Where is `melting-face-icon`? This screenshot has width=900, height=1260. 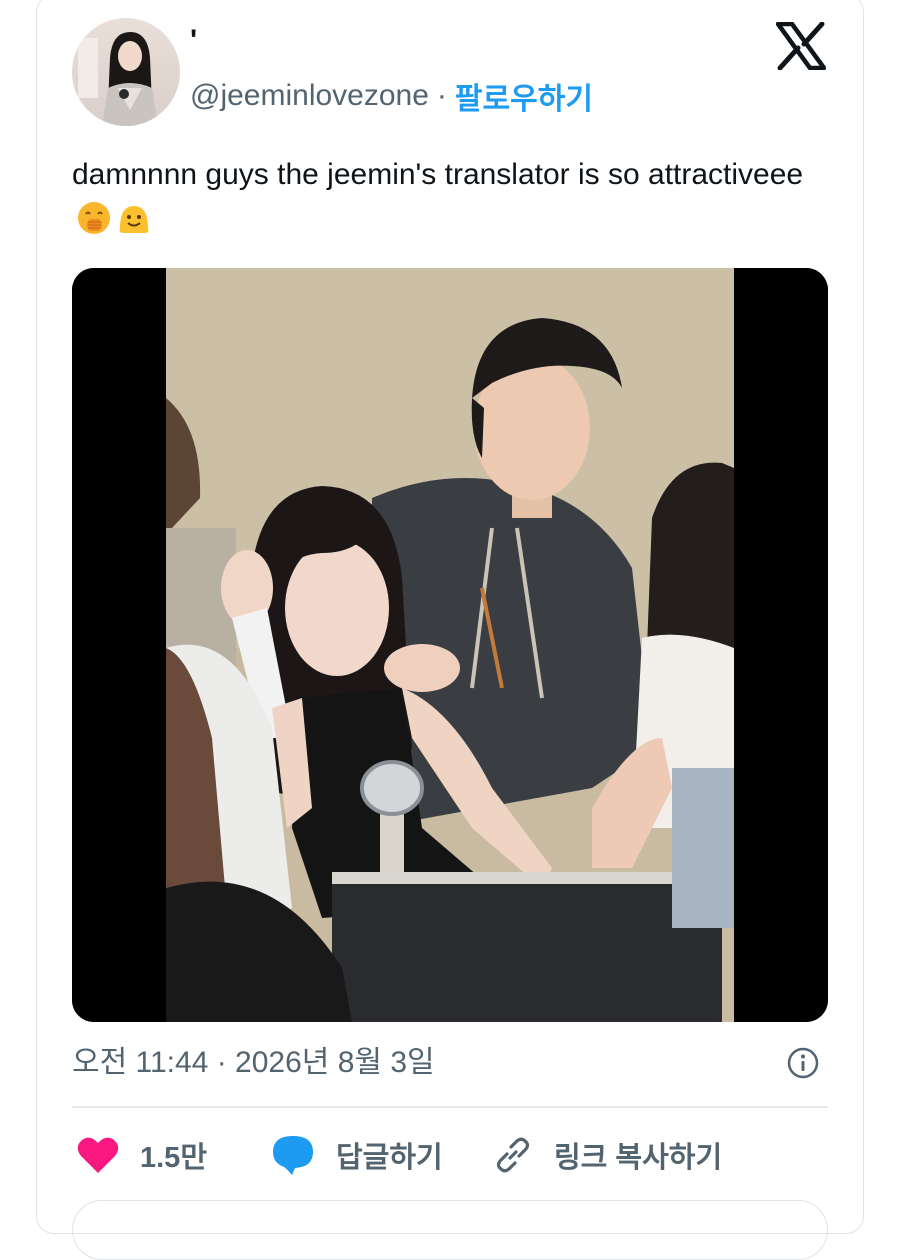 melting-face-icon is located at coordinates (134, 218).